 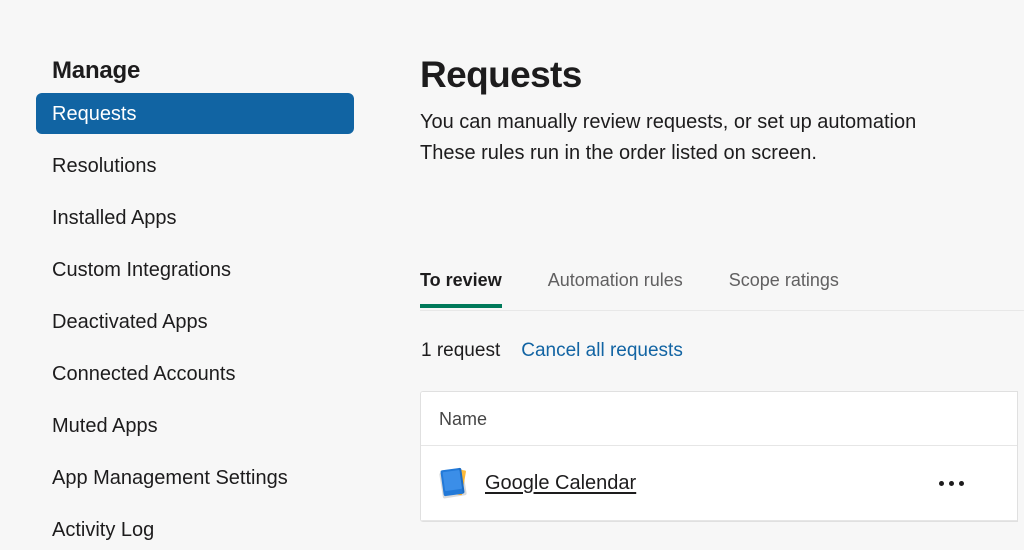 I want to click on requests-table: Name Google Calendar, so click(x=719, y=456).